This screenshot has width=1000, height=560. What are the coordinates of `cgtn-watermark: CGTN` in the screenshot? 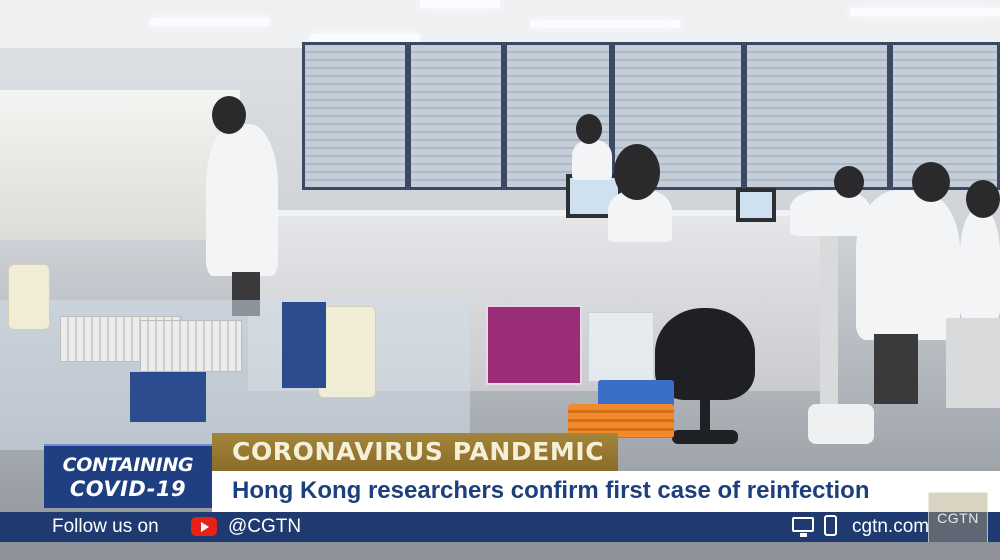 It's located at (958, 518).